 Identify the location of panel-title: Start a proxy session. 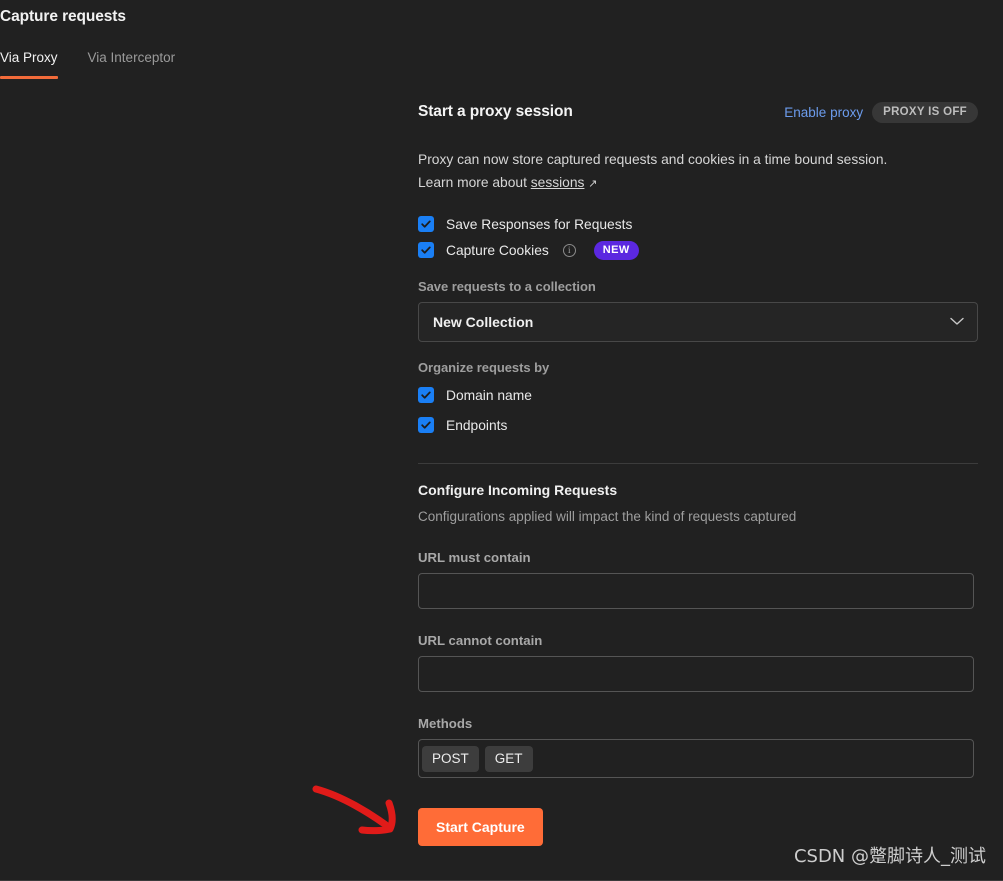
(495, 111).